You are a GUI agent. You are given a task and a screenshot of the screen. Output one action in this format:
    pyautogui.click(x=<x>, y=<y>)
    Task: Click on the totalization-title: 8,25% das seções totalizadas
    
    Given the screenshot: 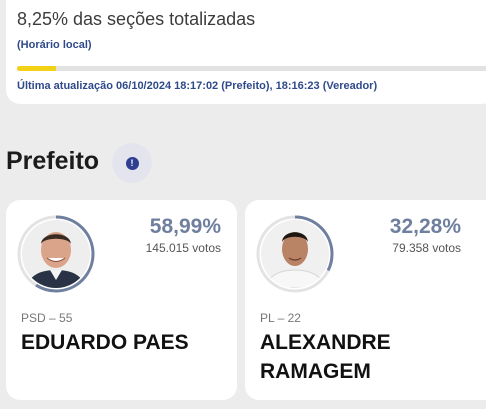 What is the action you would take?
    pyautogui.click(x=136, y=19)
    